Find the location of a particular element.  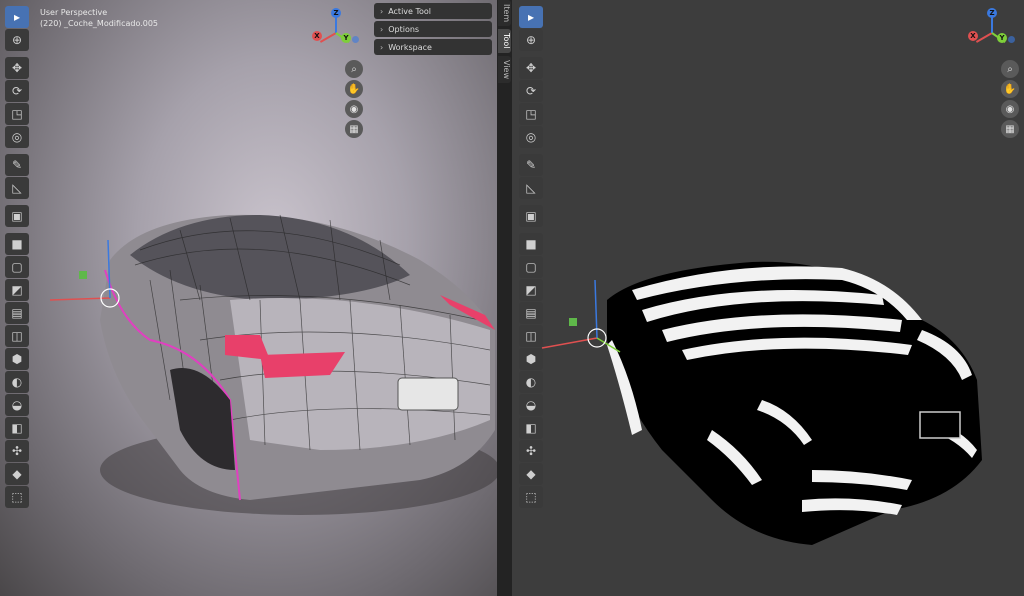

axis-gizmo-left: Z X Y is located at coordinates (338, 34).